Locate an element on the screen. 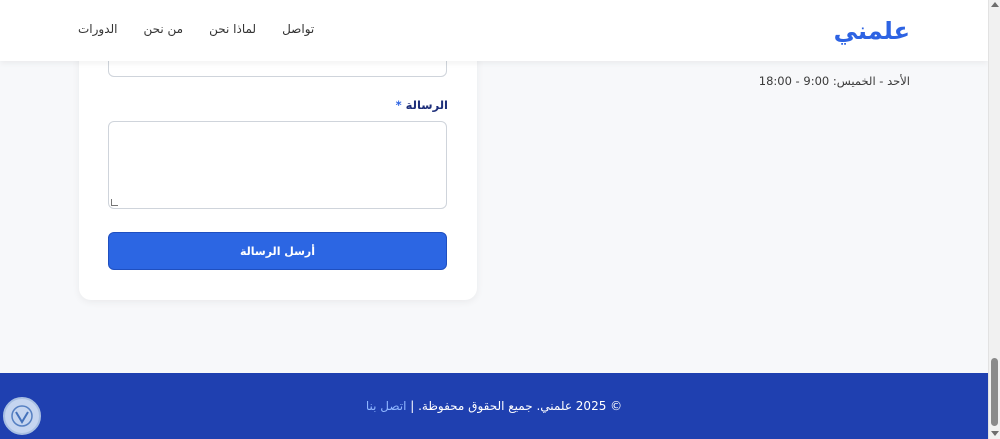 The image size is (1000, 439). site-logo: علمني is located at coordinates (872, 31).